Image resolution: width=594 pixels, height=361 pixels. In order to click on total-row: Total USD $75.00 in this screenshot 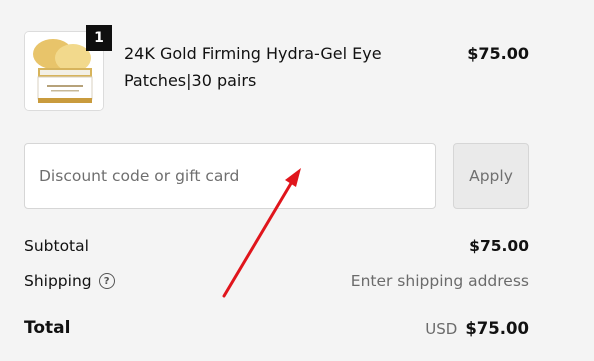, I will do `click(276, 328)`.